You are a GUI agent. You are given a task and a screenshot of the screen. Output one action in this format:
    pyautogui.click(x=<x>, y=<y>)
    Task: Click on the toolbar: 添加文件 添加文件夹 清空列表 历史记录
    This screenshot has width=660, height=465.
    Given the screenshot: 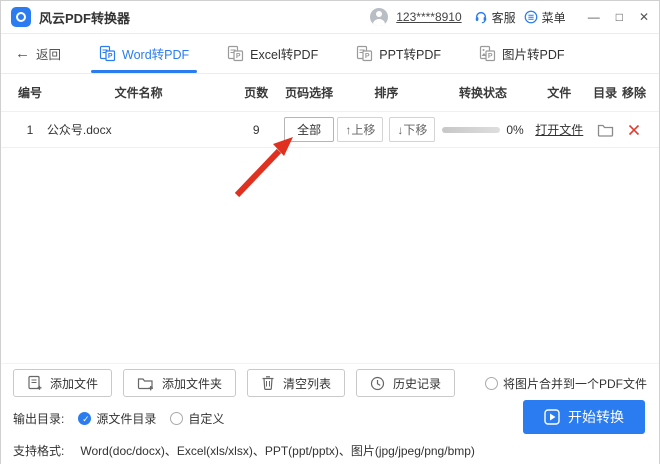 What is the action you would take?
    pyautogui.click(x=234, y=383)
    